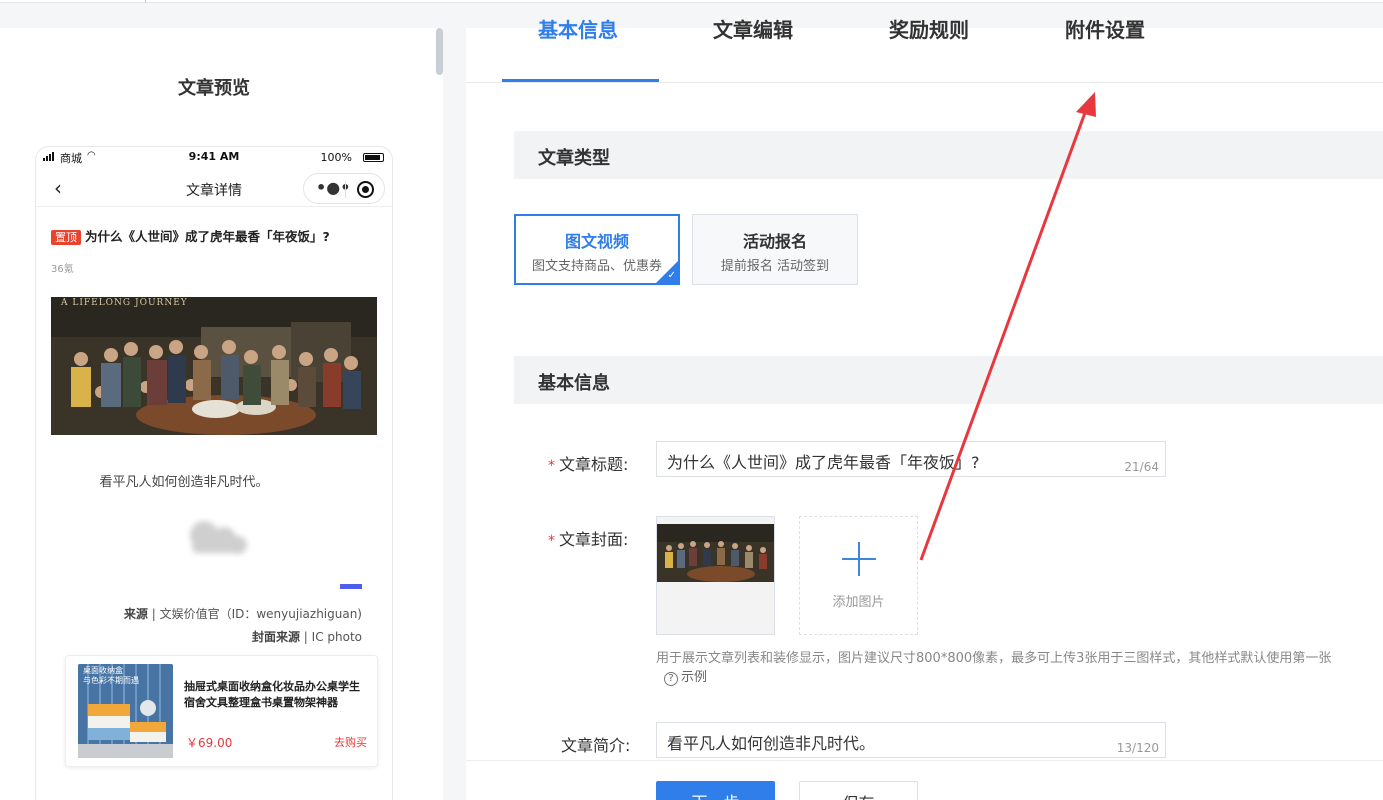 Image resolution: width=1383 pixels, height=800 pixels. What do you see at coordinates (580, 80) in the screenshot?
I see `active-tab-indicator` at bounding box center [580, 80].